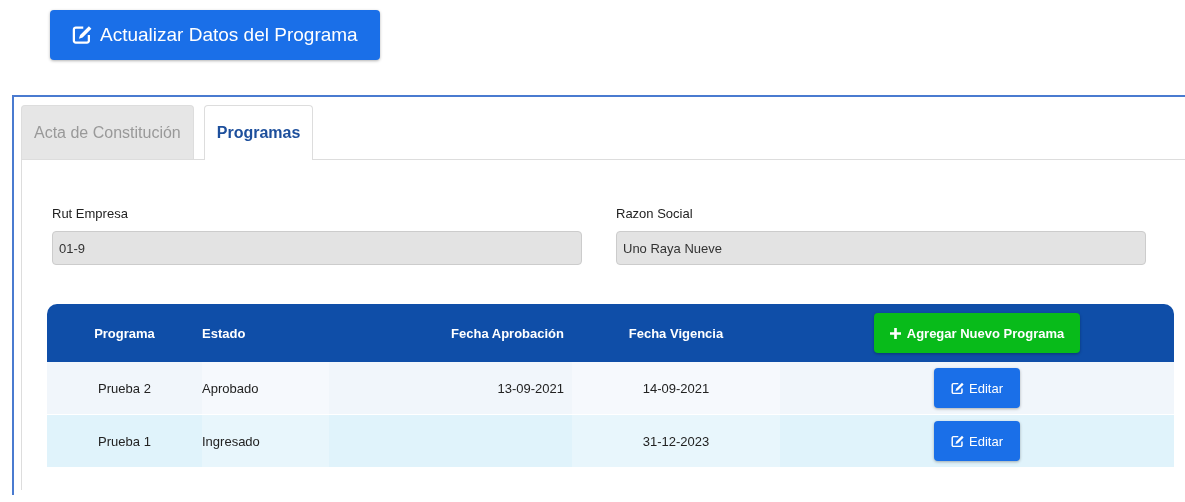  I want to click on add-program-button: Agregar Nuevo Programa, so click(977, 333).